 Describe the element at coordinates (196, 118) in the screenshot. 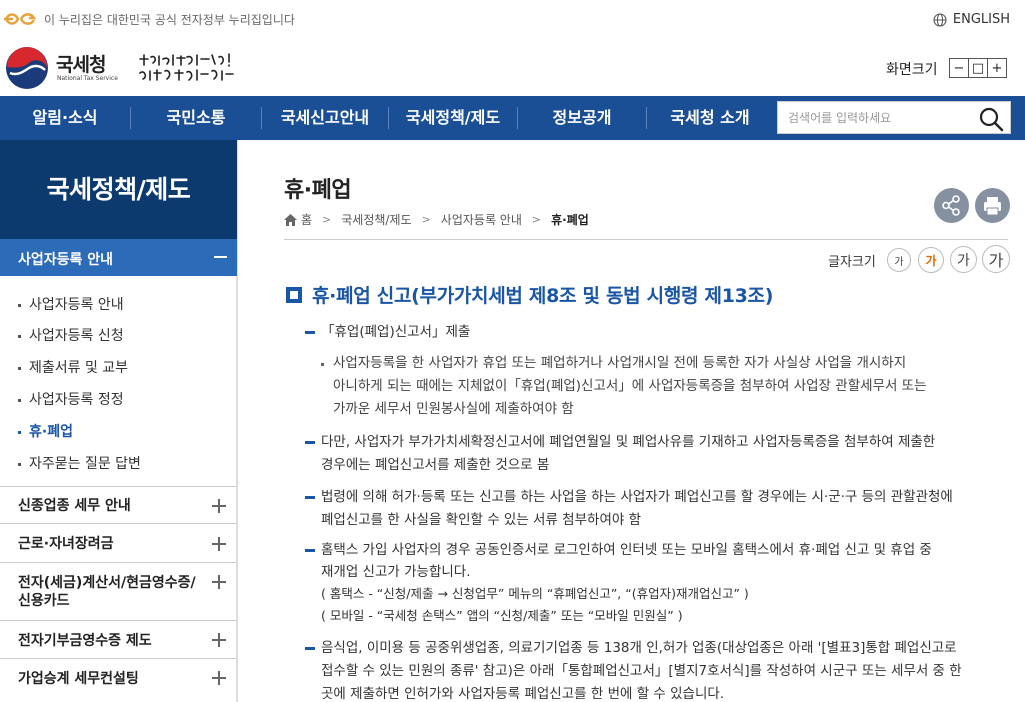

I see `gnb-item-communication: 국민소통` at that location.